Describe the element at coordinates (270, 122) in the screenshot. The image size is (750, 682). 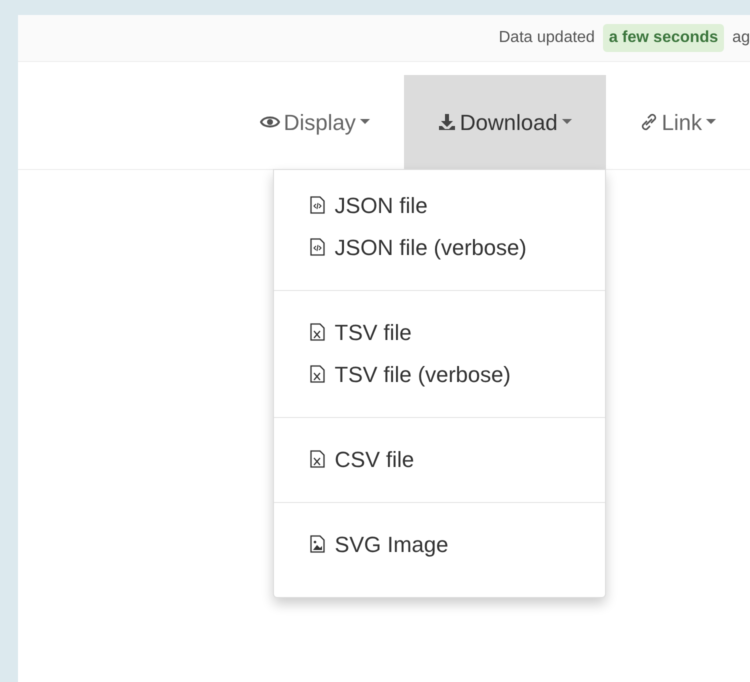
I see `eye-icon` at that location.